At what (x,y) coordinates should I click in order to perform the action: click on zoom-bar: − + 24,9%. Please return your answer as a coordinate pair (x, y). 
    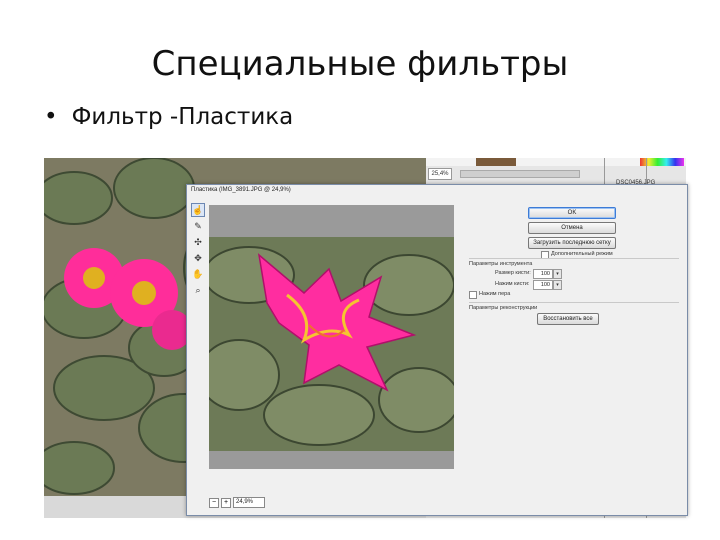
    Looking at the image, I should click on (331, 503).